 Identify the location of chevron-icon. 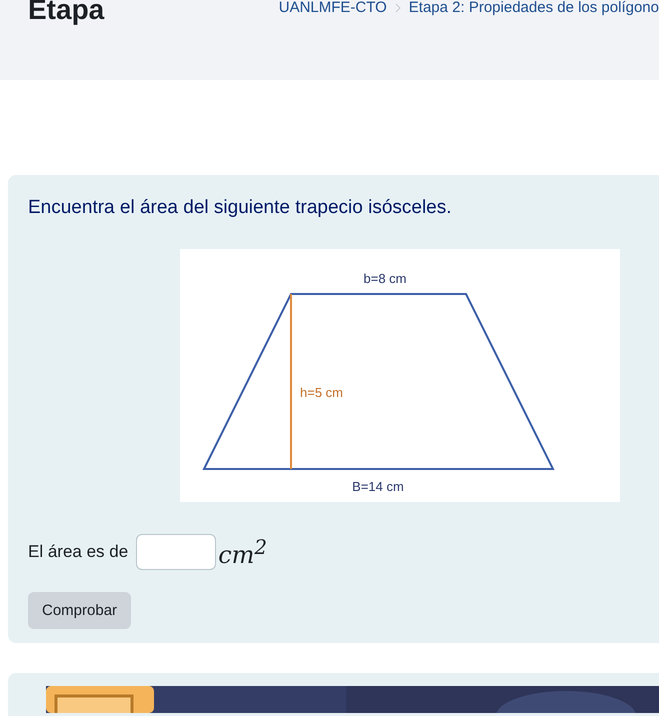
(397, 8).